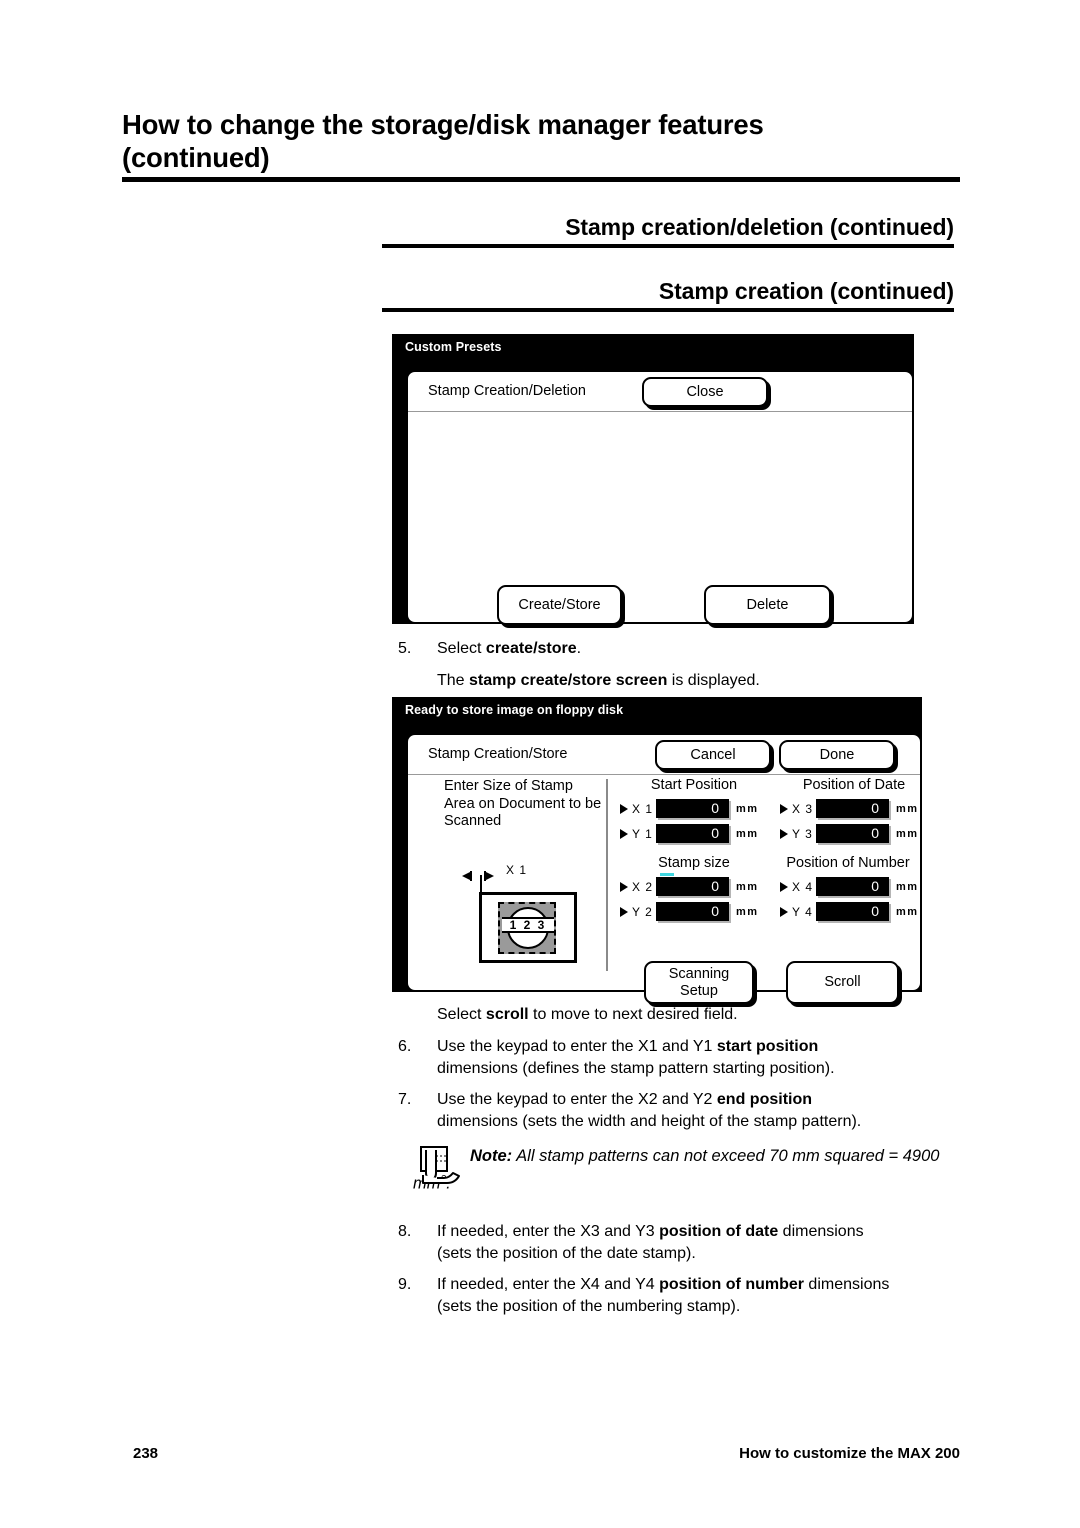 The height and width of the screenshot is (1528, 1080). I want to click on field-row-y3: Y 3 0 mm, so click(854, 833).